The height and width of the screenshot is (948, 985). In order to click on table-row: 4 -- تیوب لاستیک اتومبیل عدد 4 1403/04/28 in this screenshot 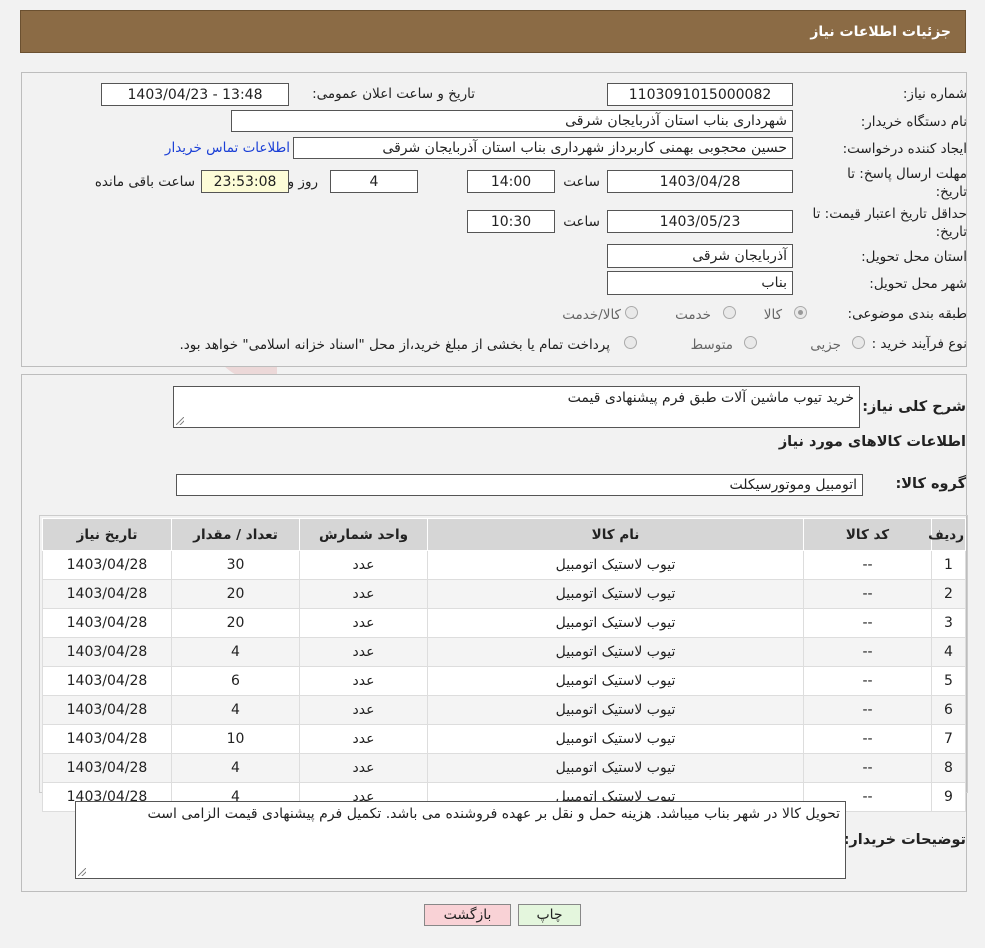, I will do `click(504, 652)`.